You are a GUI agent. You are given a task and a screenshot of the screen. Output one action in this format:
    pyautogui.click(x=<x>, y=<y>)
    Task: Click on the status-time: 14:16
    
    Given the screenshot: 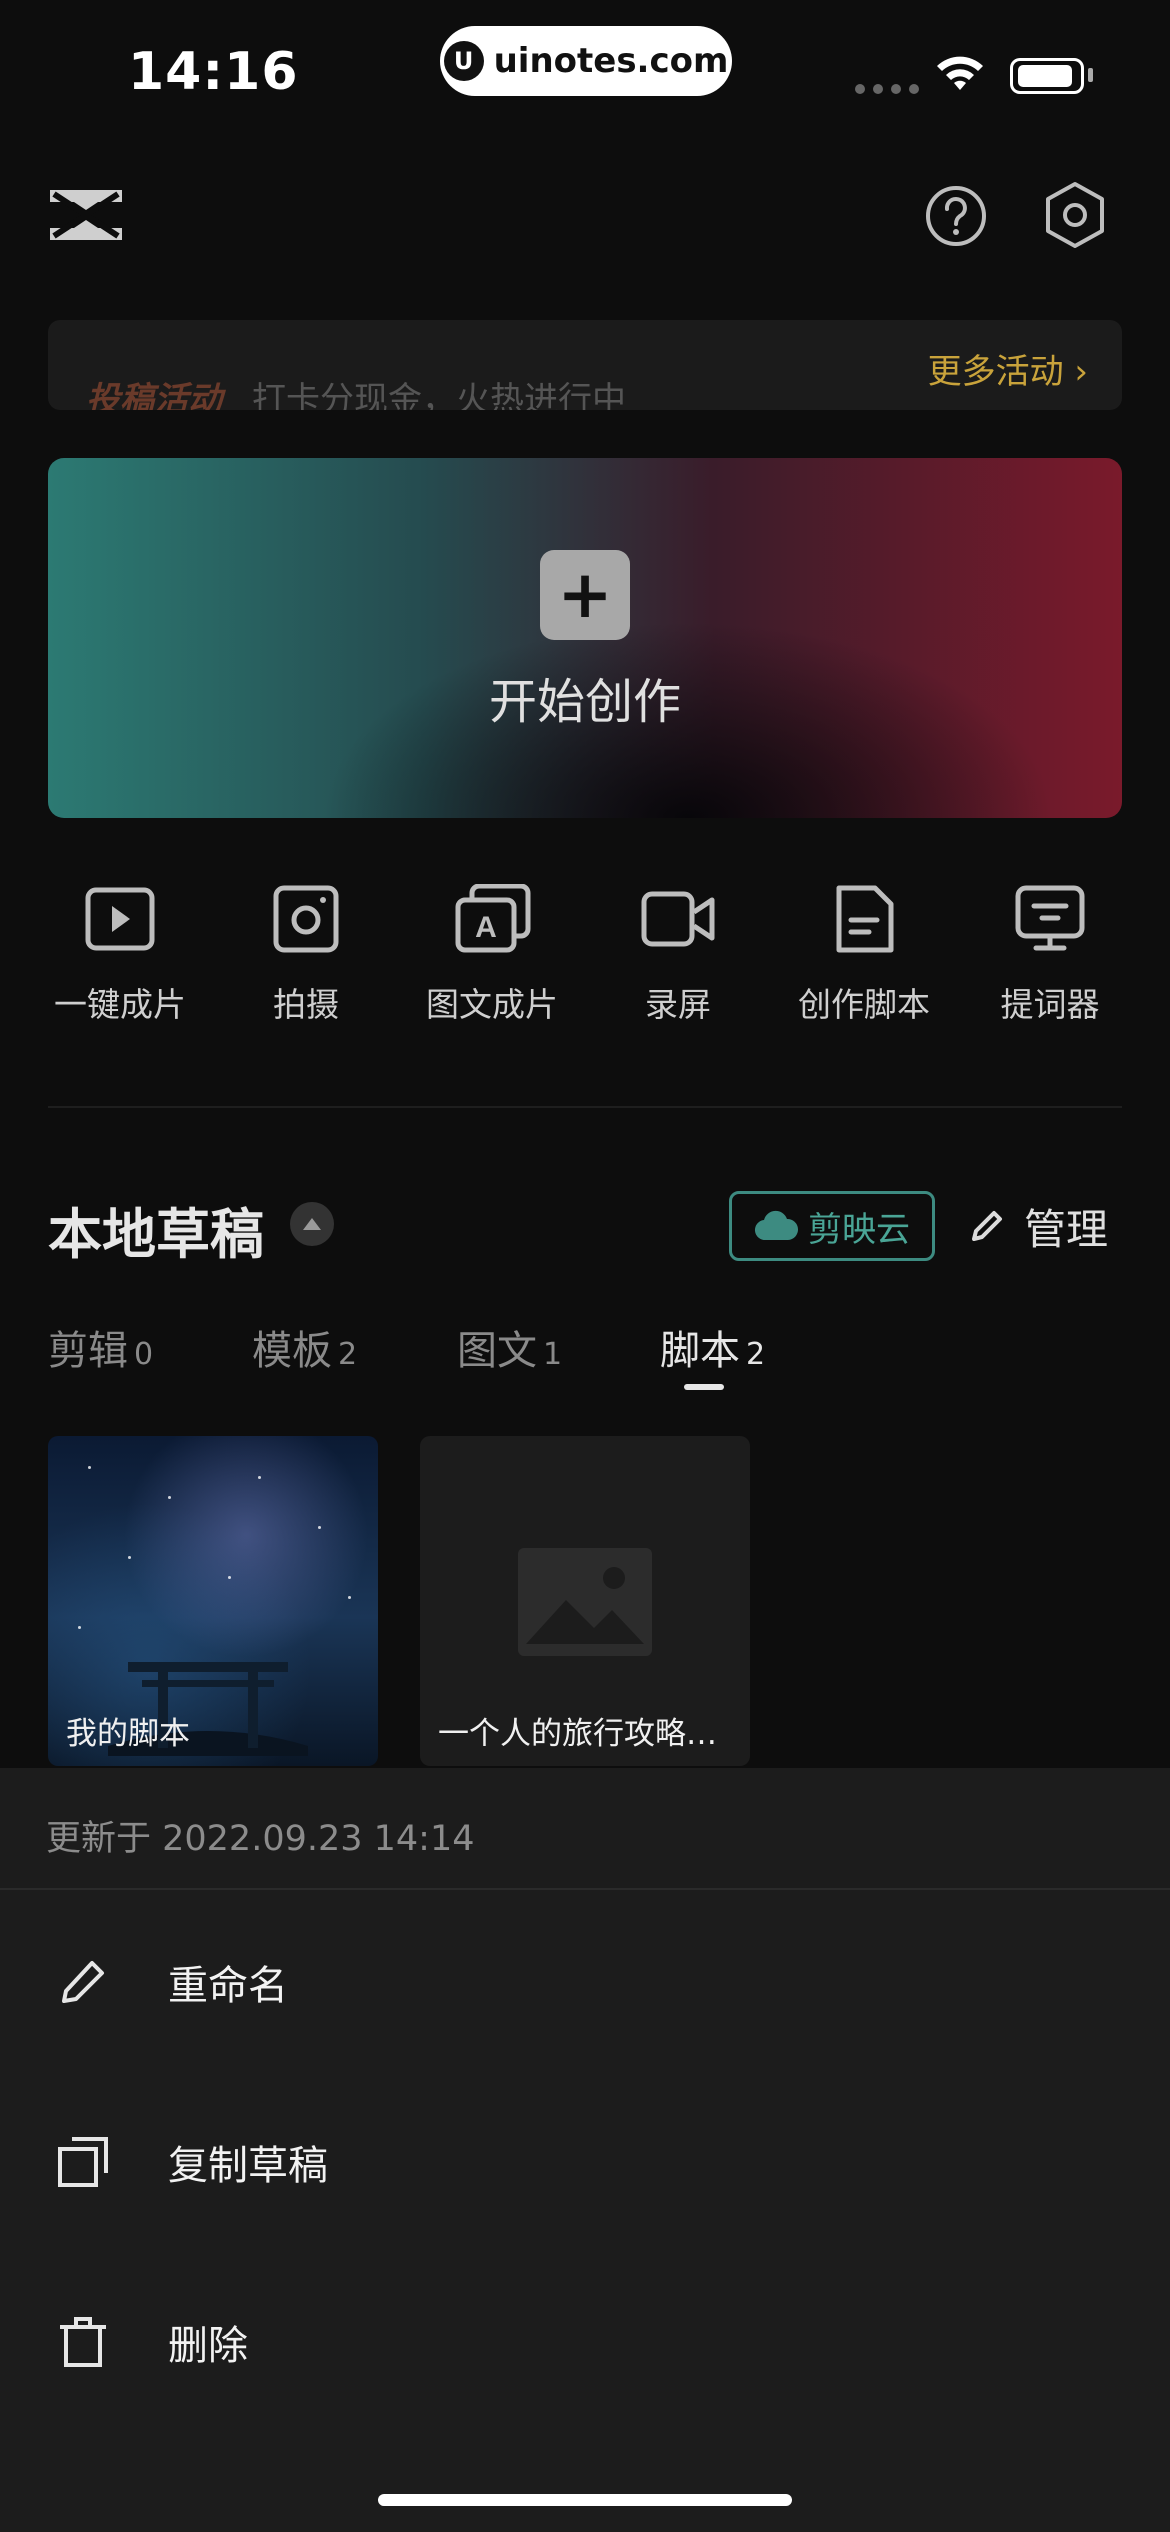 What is the action you would take?
    pyautogui.click(x=213, y=72)
    